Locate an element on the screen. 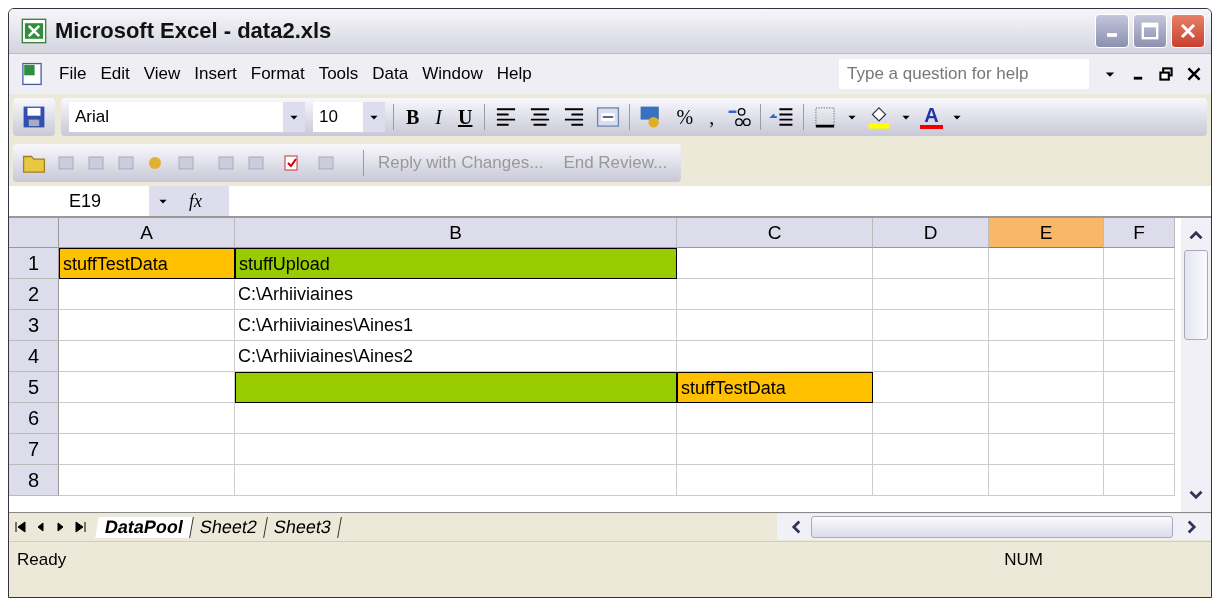  function-label: fx is located at coordinates (209, 201).